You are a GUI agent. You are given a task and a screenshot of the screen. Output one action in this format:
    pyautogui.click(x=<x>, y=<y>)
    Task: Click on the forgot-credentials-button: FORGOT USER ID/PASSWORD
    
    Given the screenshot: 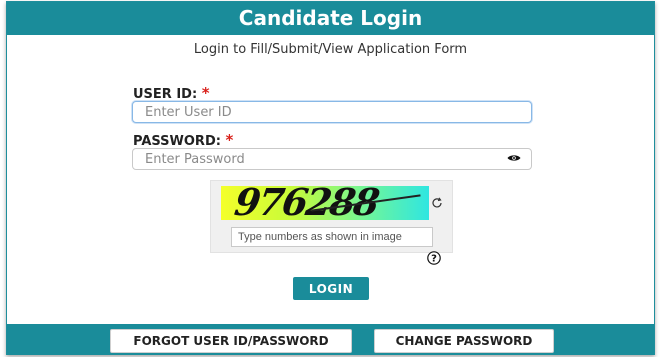 What is the action you would take?
    pyautogui.click(x=231, y=341)
    